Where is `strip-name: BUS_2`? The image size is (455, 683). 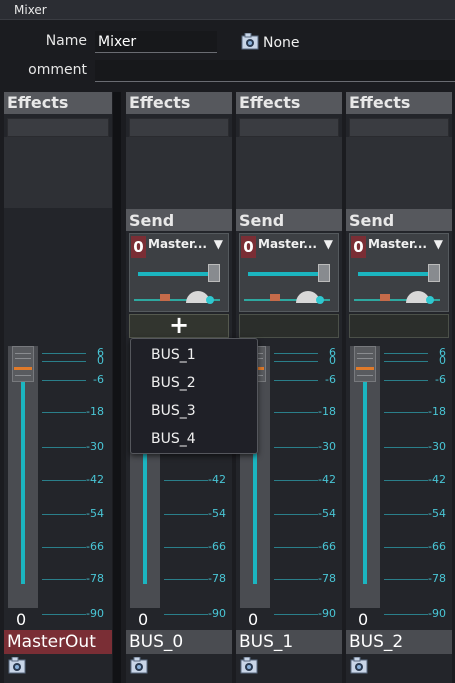
strip-name: BUS_2 is located at coordinates (399, 642).